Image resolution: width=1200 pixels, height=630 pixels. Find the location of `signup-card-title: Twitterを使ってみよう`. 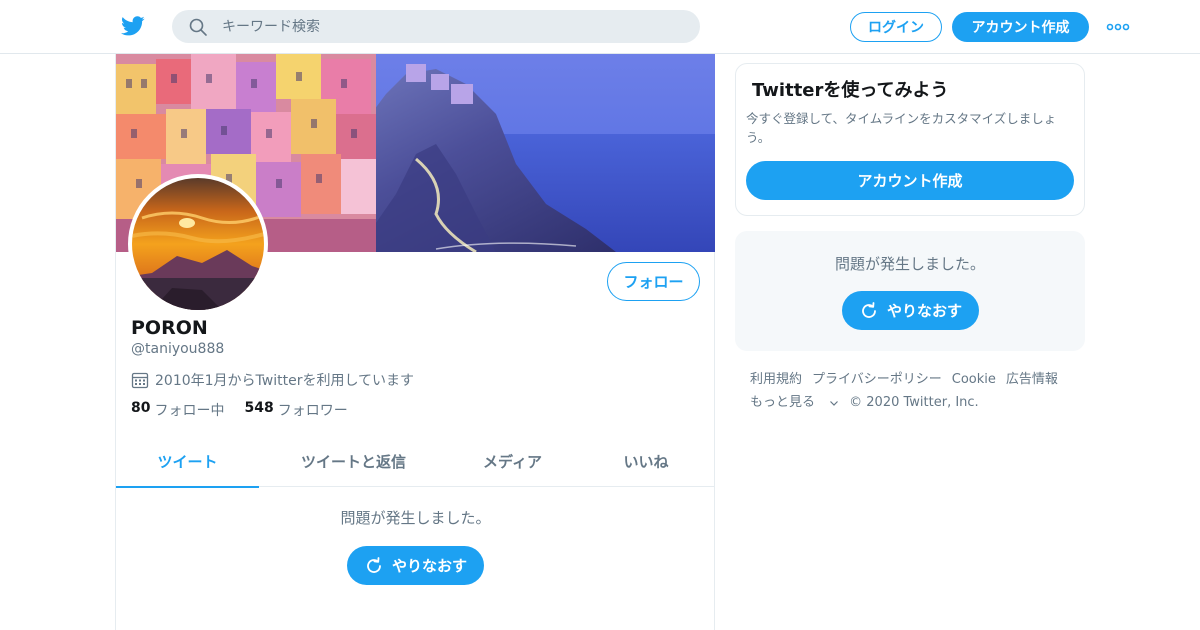

signup-card-title: Twitterを使ってみよう is located at coordinates (850, 90).